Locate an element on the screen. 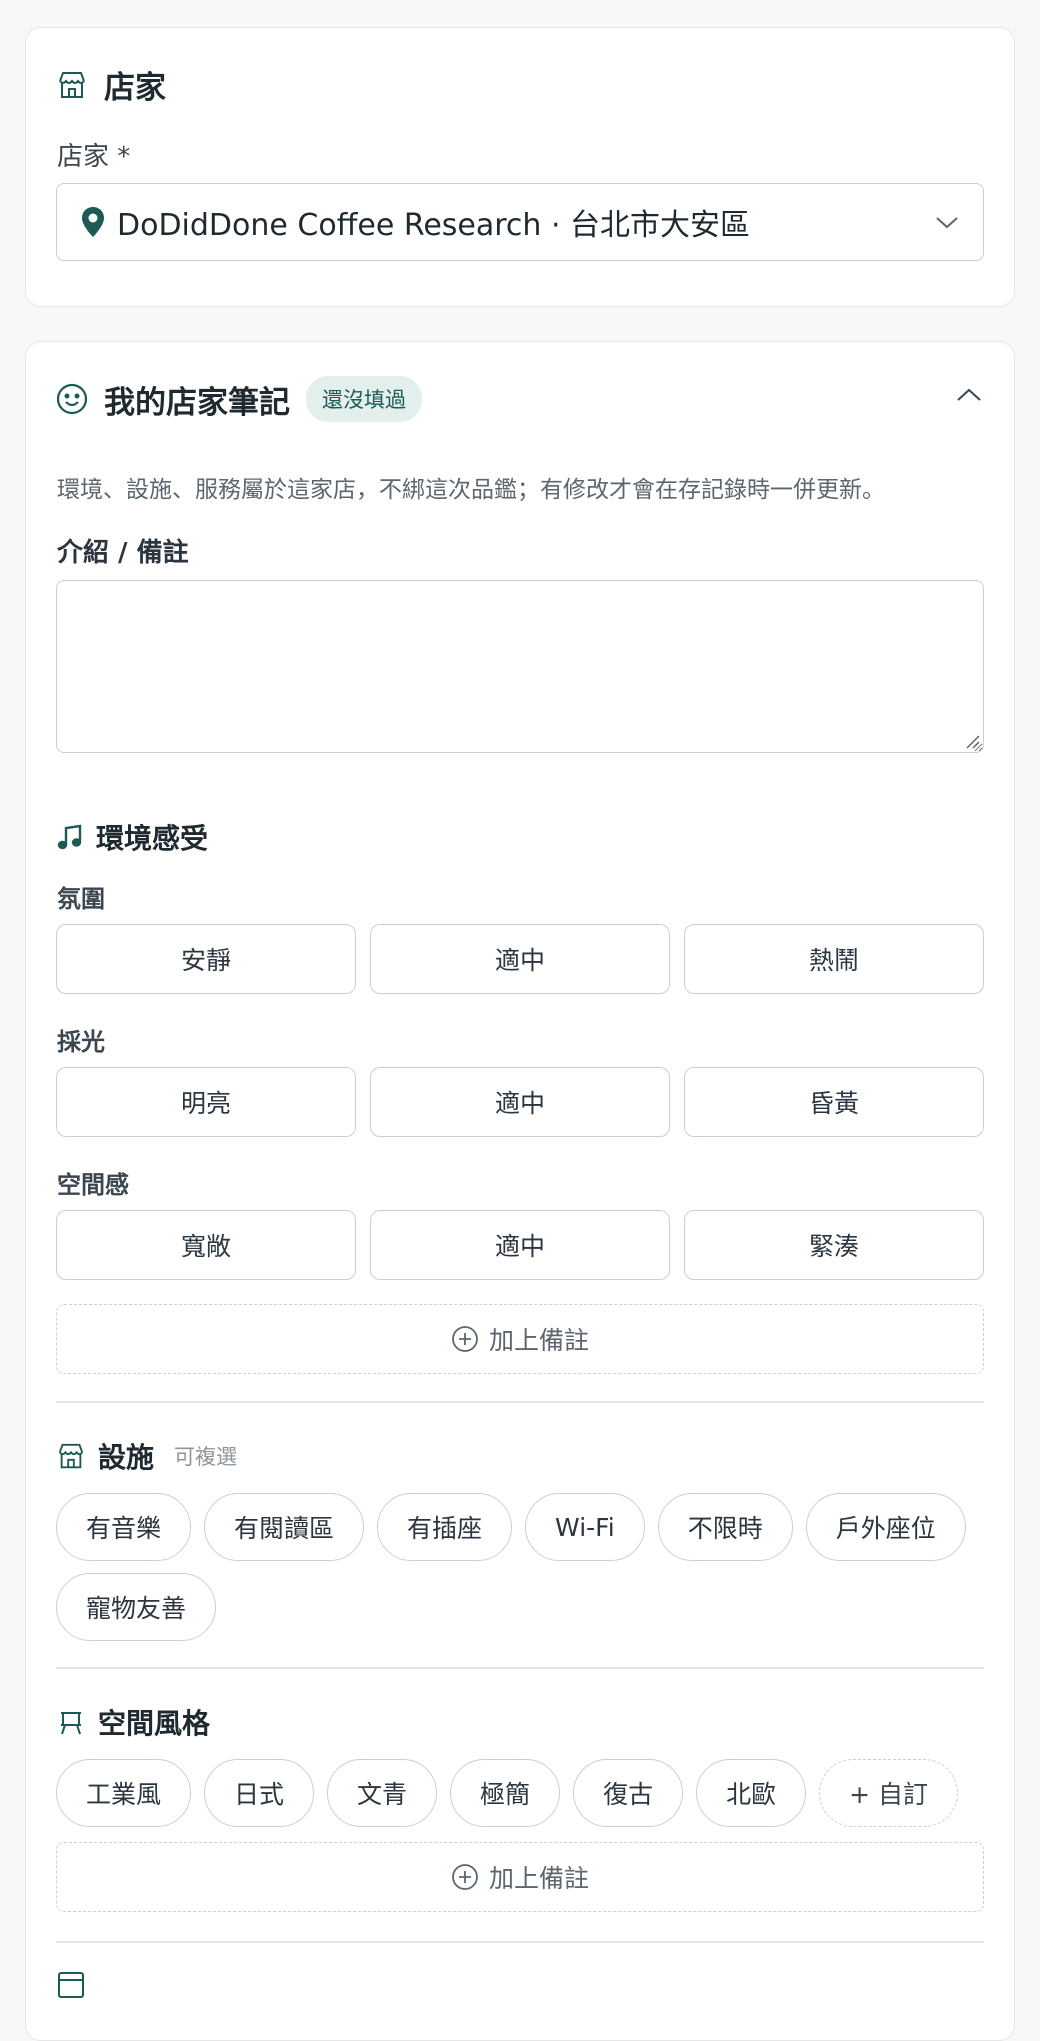  environment-title: 環境感受 is located at coordinates (152, 838).